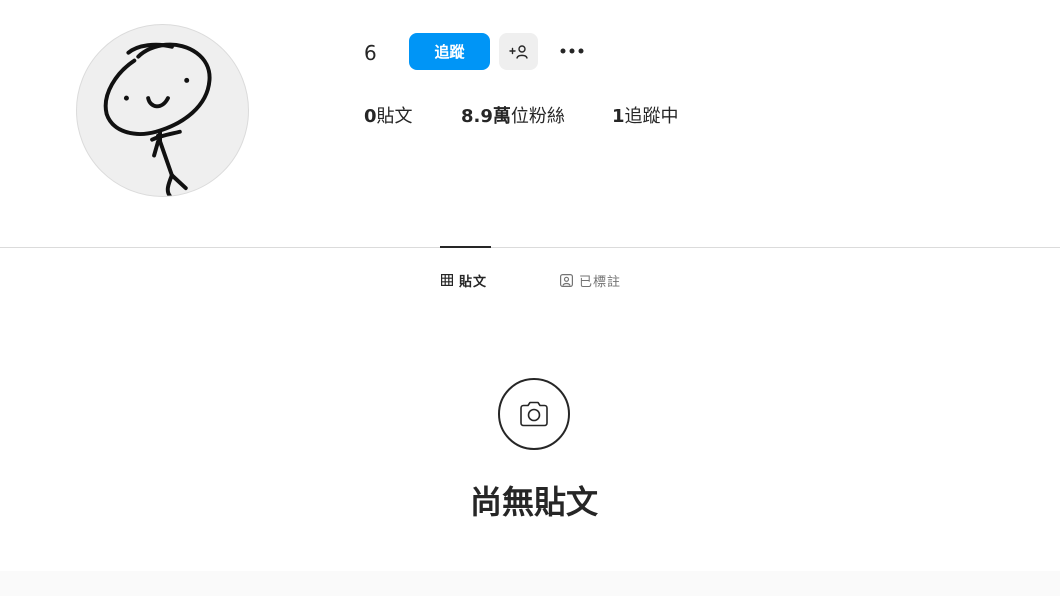 This screenshot has height=596, width=1060. I want to click on posts-stat: 0貼文, so click(412, 117).